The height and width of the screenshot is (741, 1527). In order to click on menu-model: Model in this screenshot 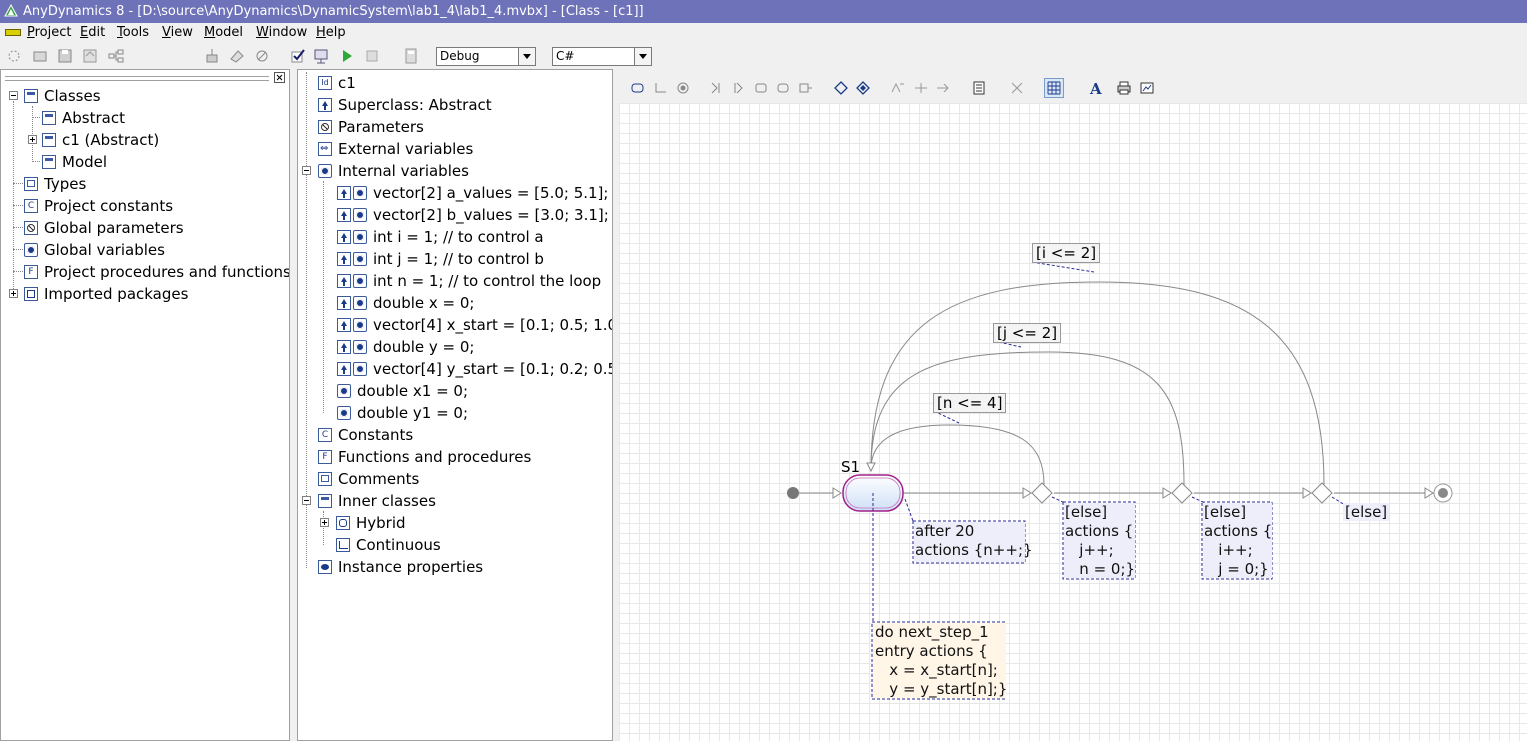, I will do `click(223, 32)`.